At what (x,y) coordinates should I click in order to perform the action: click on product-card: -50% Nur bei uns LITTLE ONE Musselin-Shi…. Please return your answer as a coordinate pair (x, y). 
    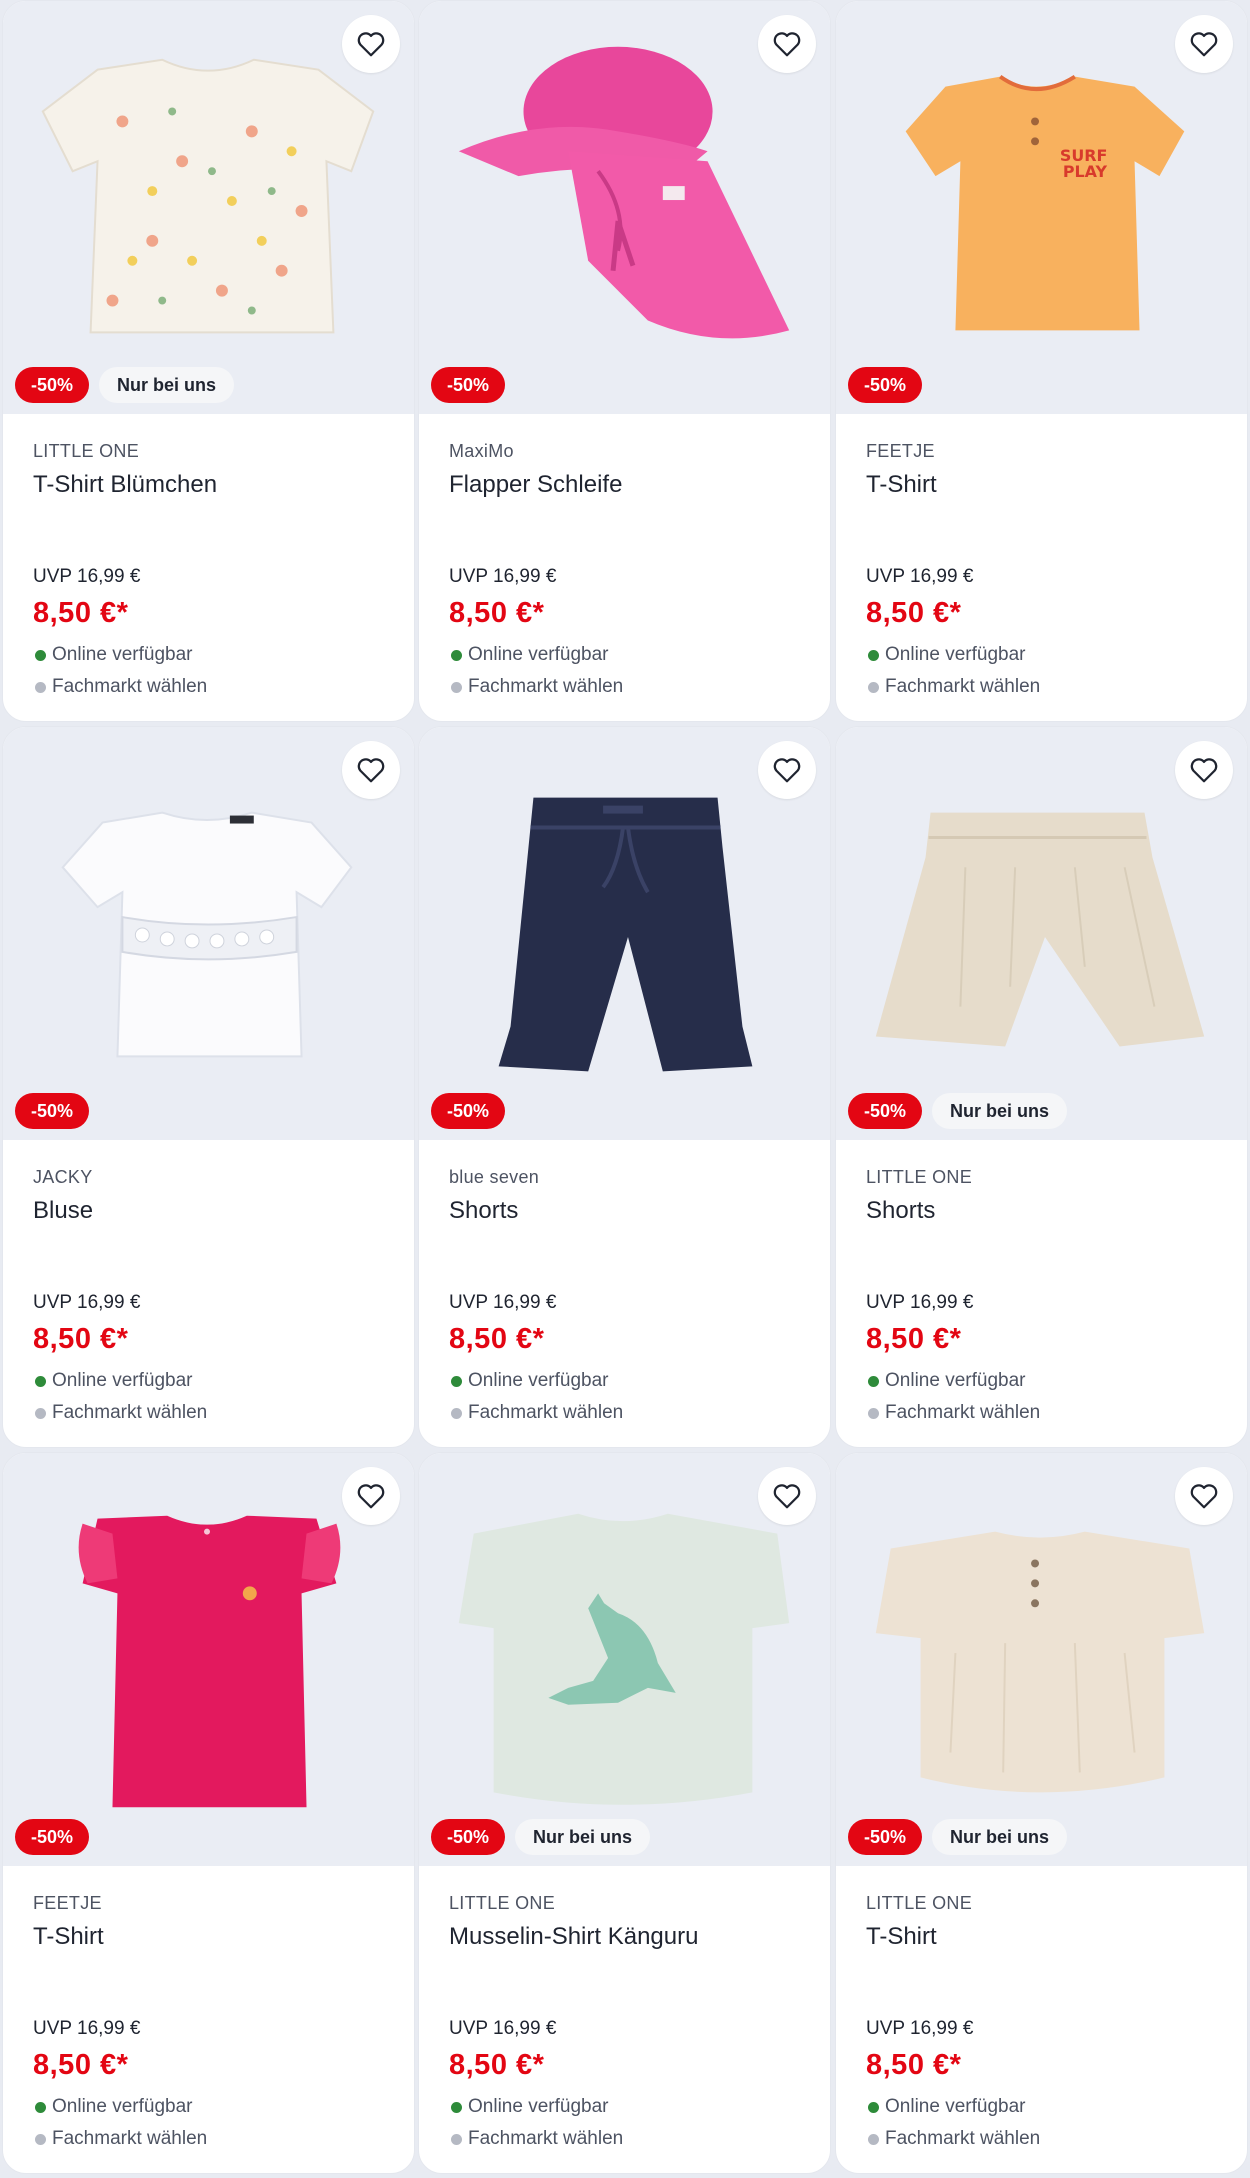
    Looking at the image, I should click on (624, 1813).